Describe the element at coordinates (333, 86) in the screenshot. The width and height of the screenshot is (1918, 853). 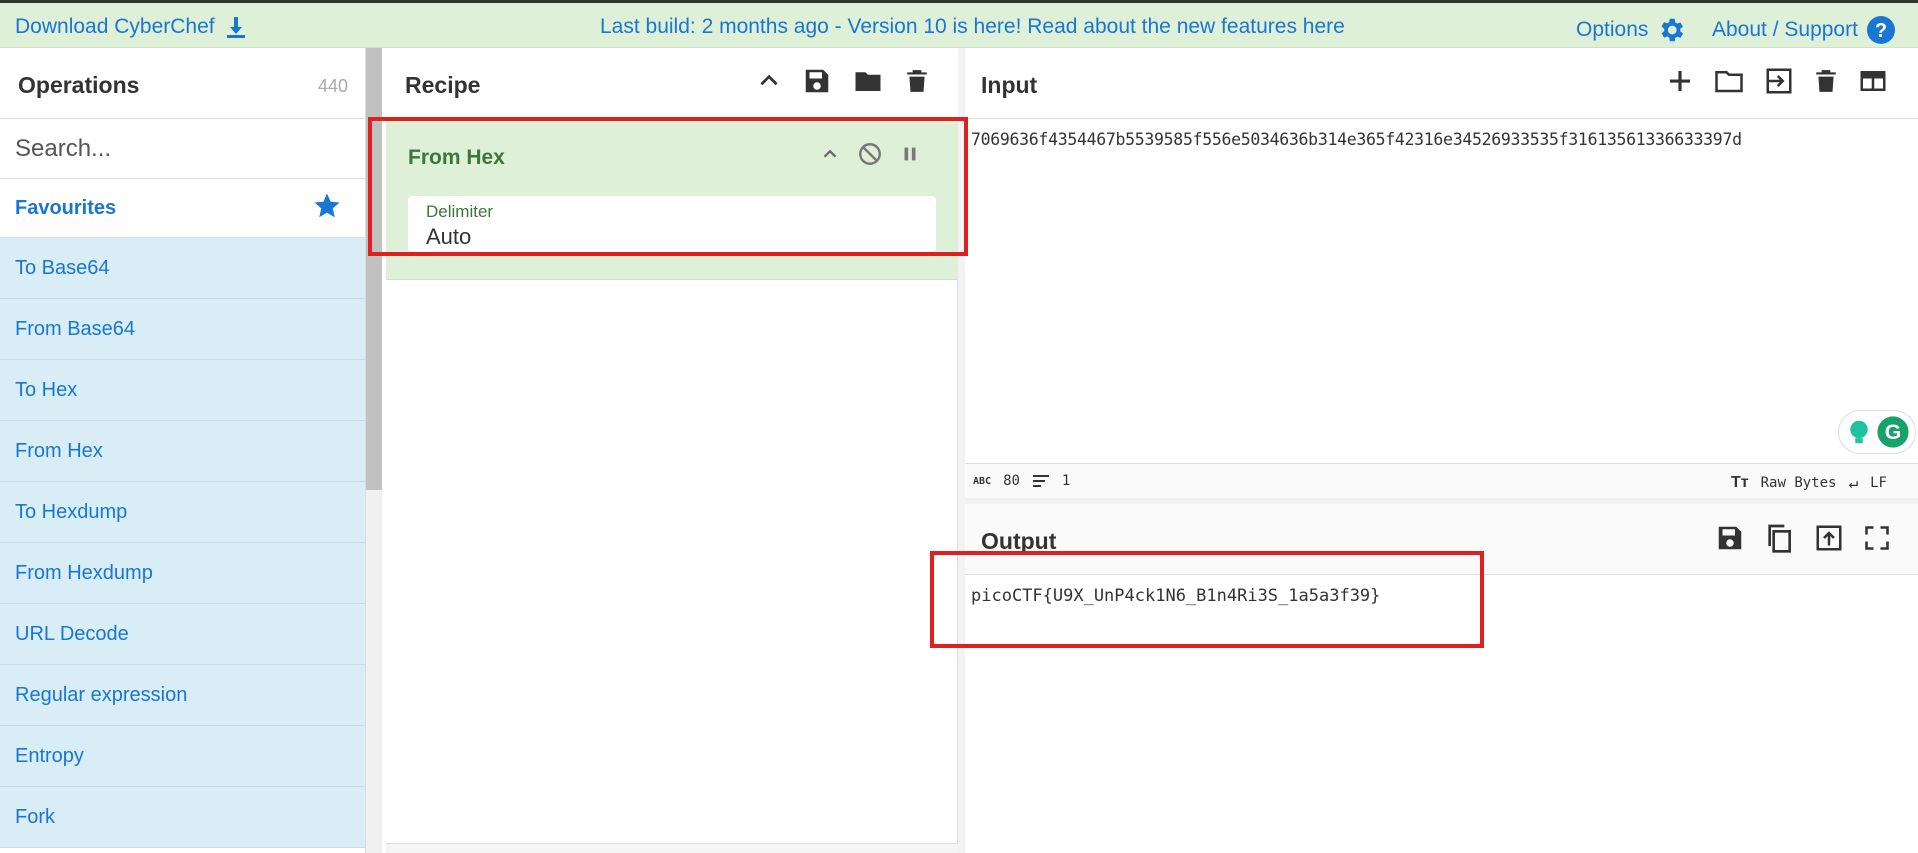
I see `operations-count: 440` at that location.